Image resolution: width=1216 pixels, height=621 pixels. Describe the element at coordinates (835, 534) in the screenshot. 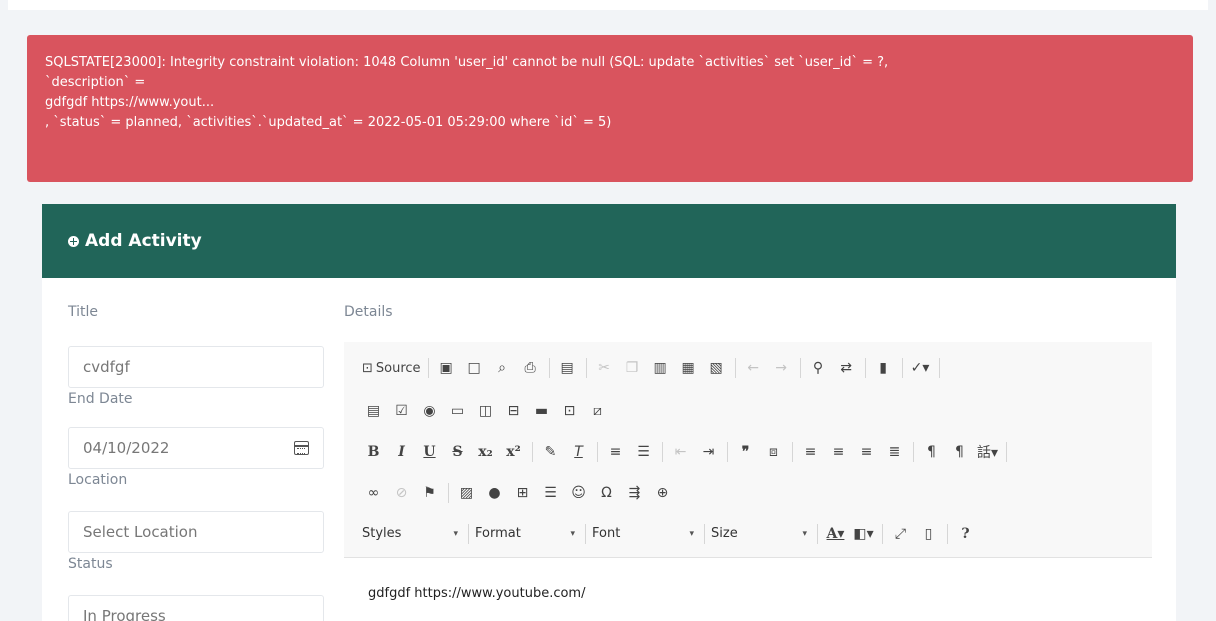

I see `text-color-icon: A▾` at that location.